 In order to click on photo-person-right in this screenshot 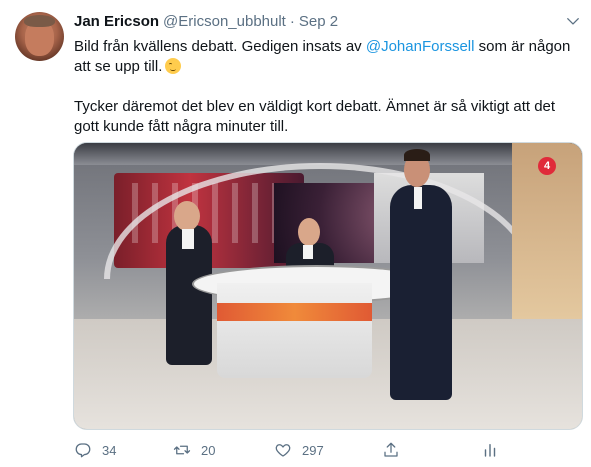, I will do `click(421, 292)`.